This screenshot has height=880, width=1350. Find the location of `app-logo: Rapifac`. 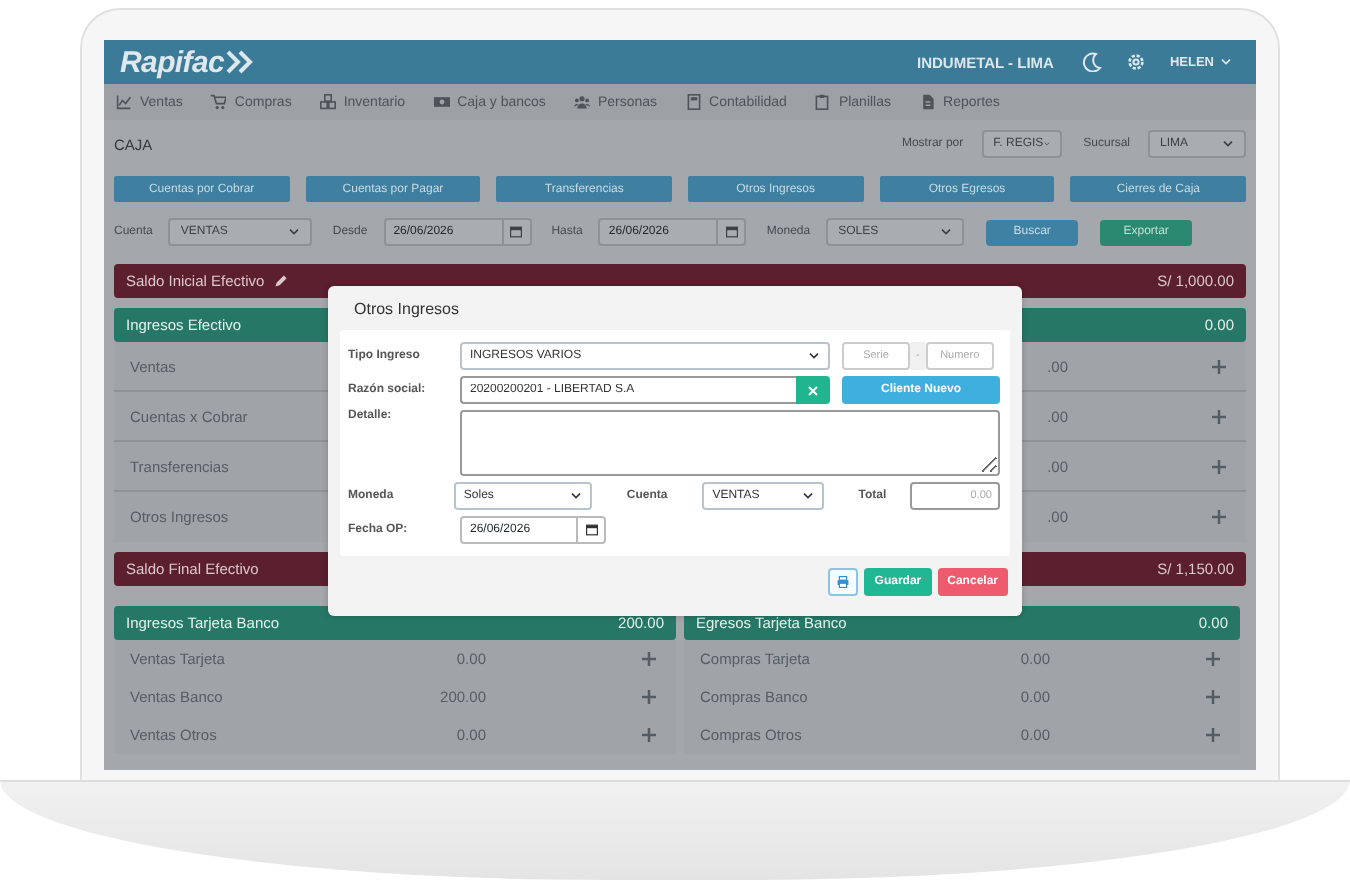

app-logo: Rapifac is located at coordinates (172, 62).